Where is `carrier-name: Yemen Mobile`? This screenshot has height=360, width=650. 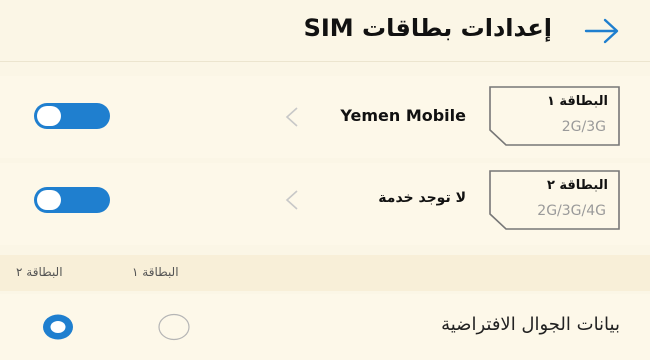
carrier-name: Yemen Mobile is located at coordinates (403, 115).